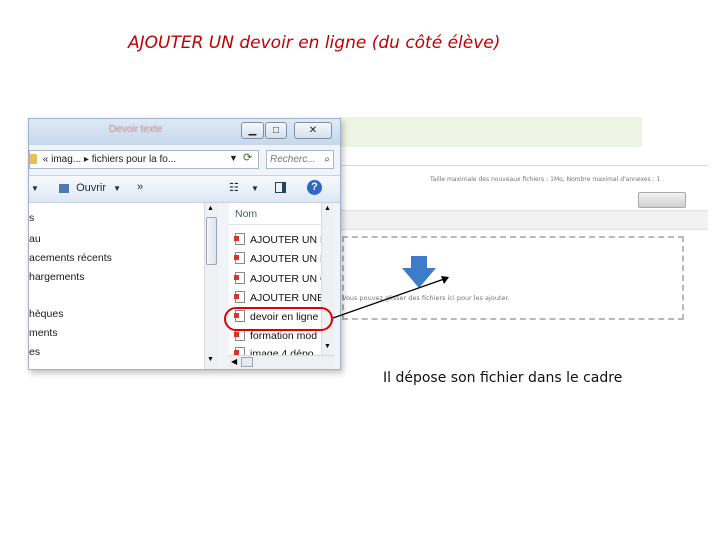 The height and width of the screenshot is (540, 720). What do you see at coordinates (503, 378) in the screenshot?
I see `slide-caption: Il dépose son fichier dans le cadre` at bounding box center [503, 378].